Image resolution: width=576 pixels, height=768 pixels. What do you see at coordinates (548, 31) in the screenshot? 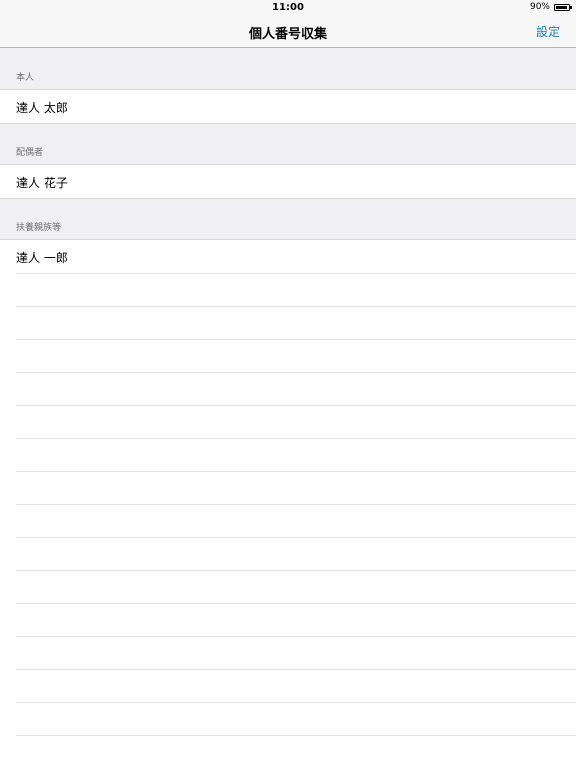
I see `settings-button: 設定` at bounding box center [548, 31].